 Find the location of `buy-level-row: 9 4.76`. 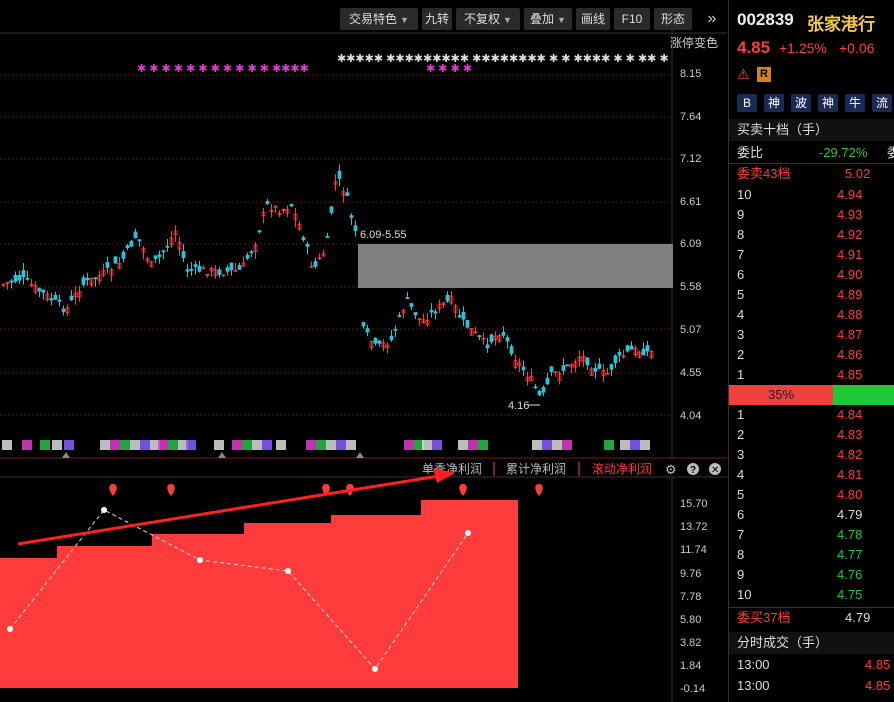

buy-level-row: 9 4.76 is located at coordinates (811, 575).